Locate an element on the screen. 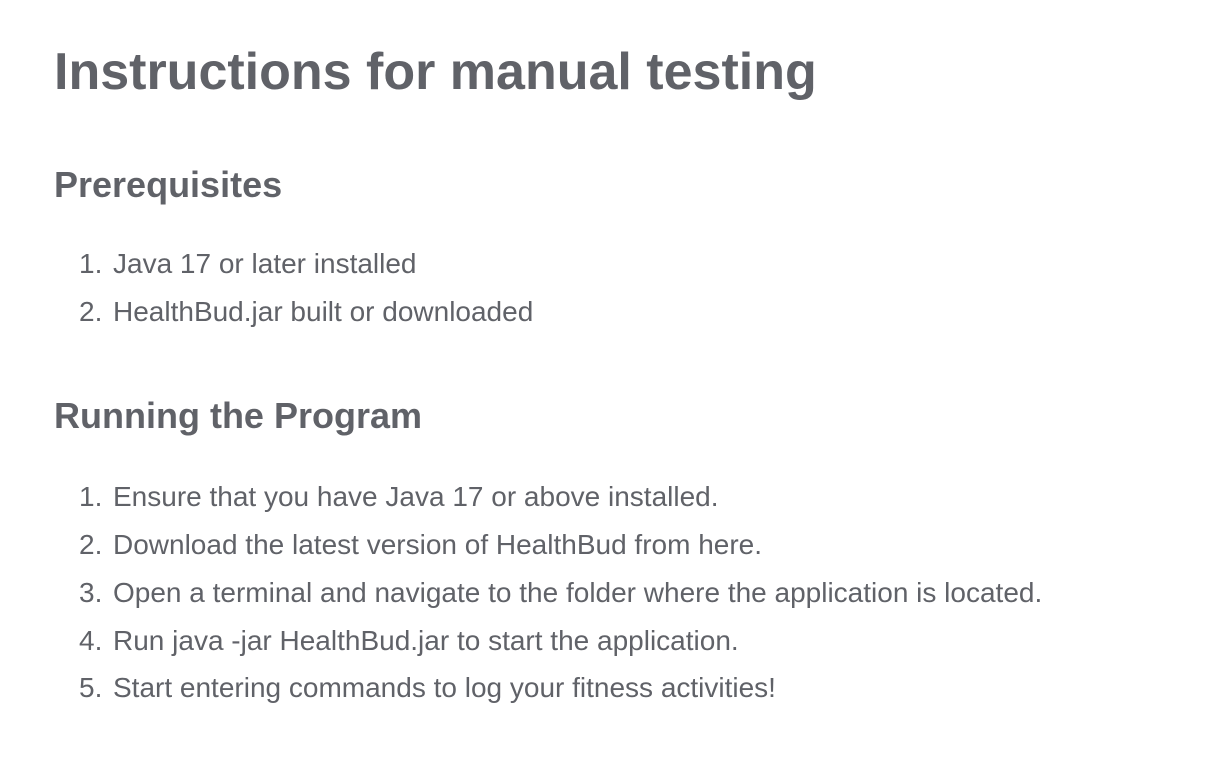 This screenshot has width=1206, height=766. list-item-text: Java 17 or later installed is located at coordinates (265, 263).